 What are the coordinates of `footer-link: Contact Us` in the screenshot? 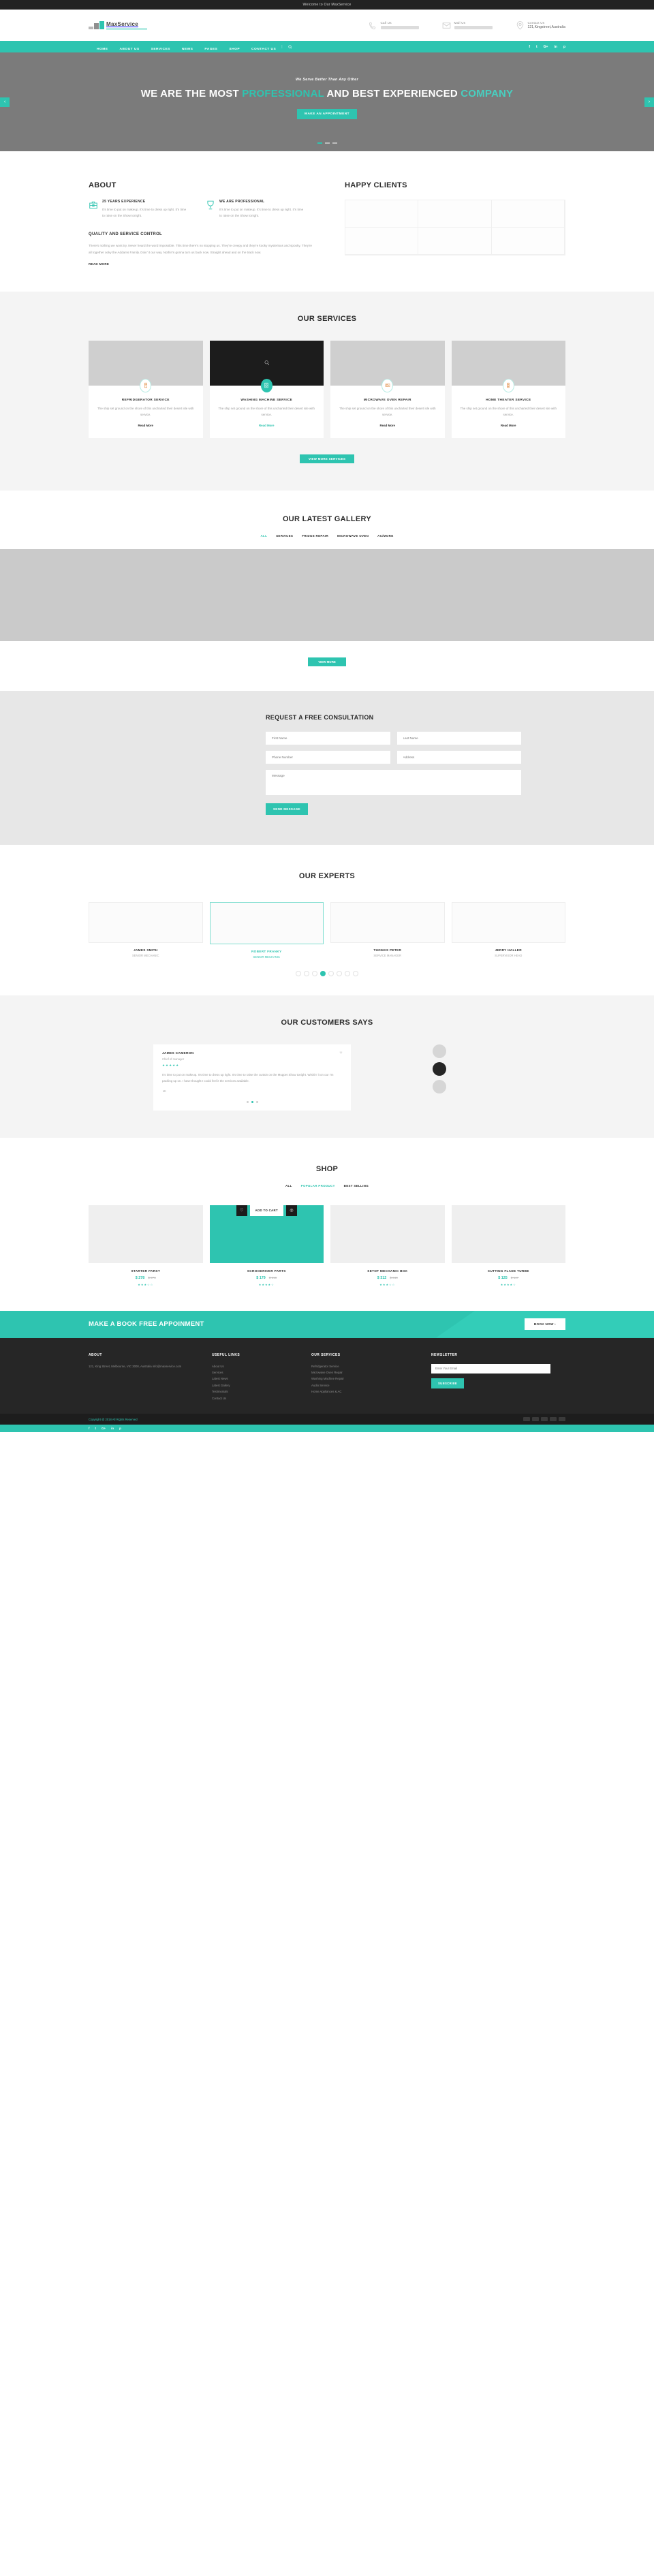 It's located at (253, 1398).